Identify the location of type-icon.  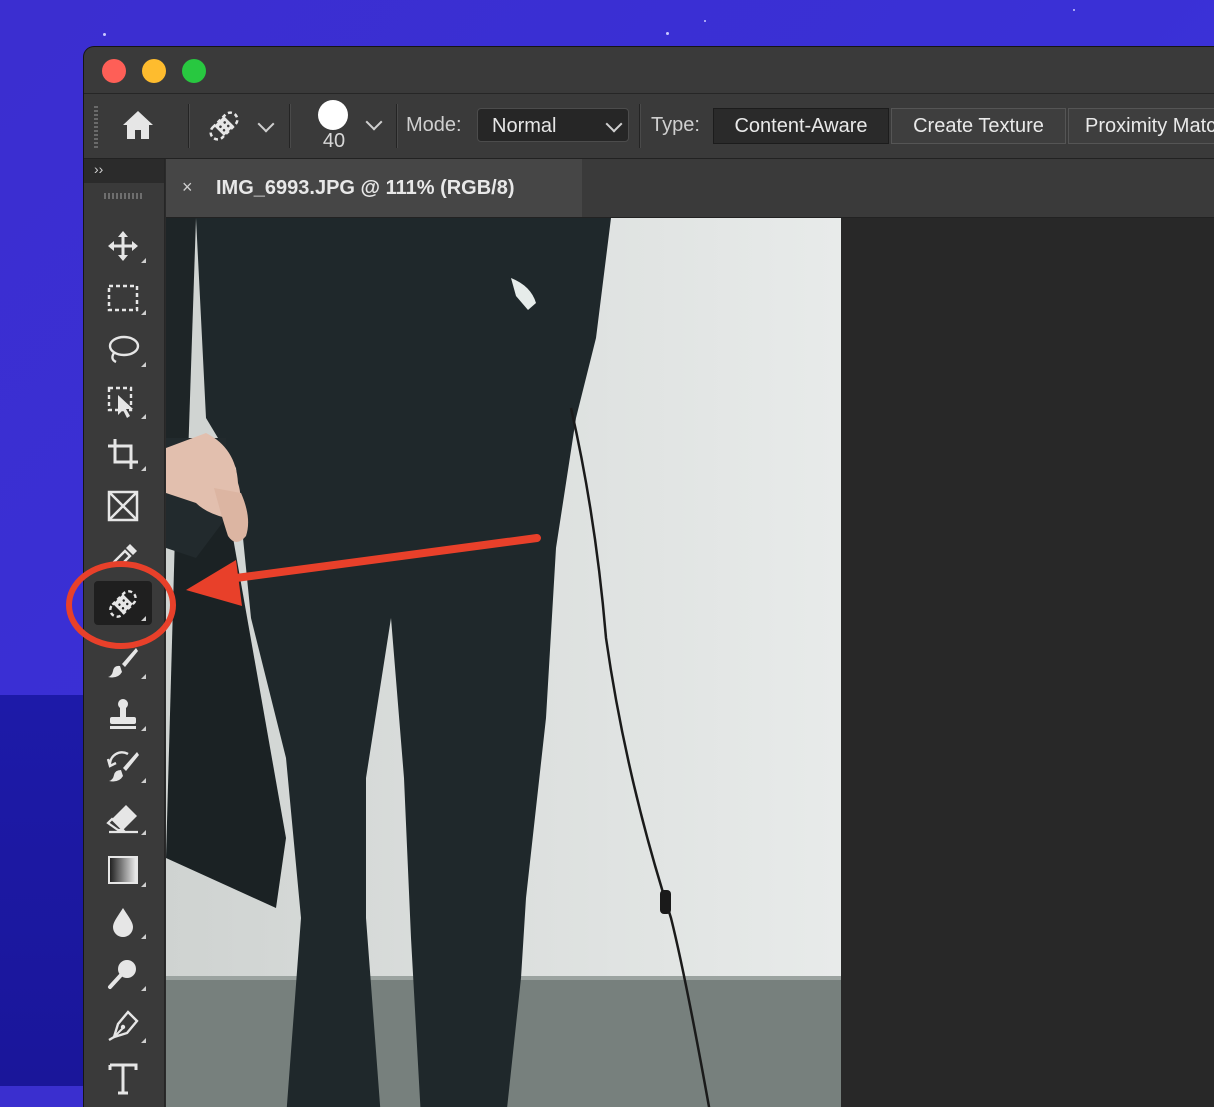
(123, 1079).